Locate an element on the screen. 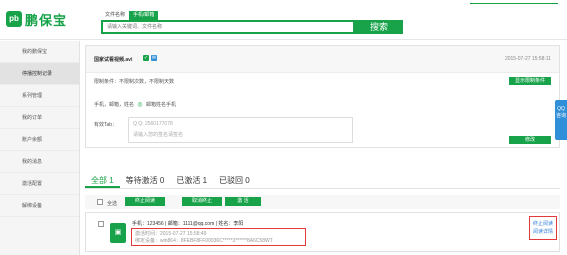  search-tab-filename: 文件名称 is located at coordinates (115, 15).